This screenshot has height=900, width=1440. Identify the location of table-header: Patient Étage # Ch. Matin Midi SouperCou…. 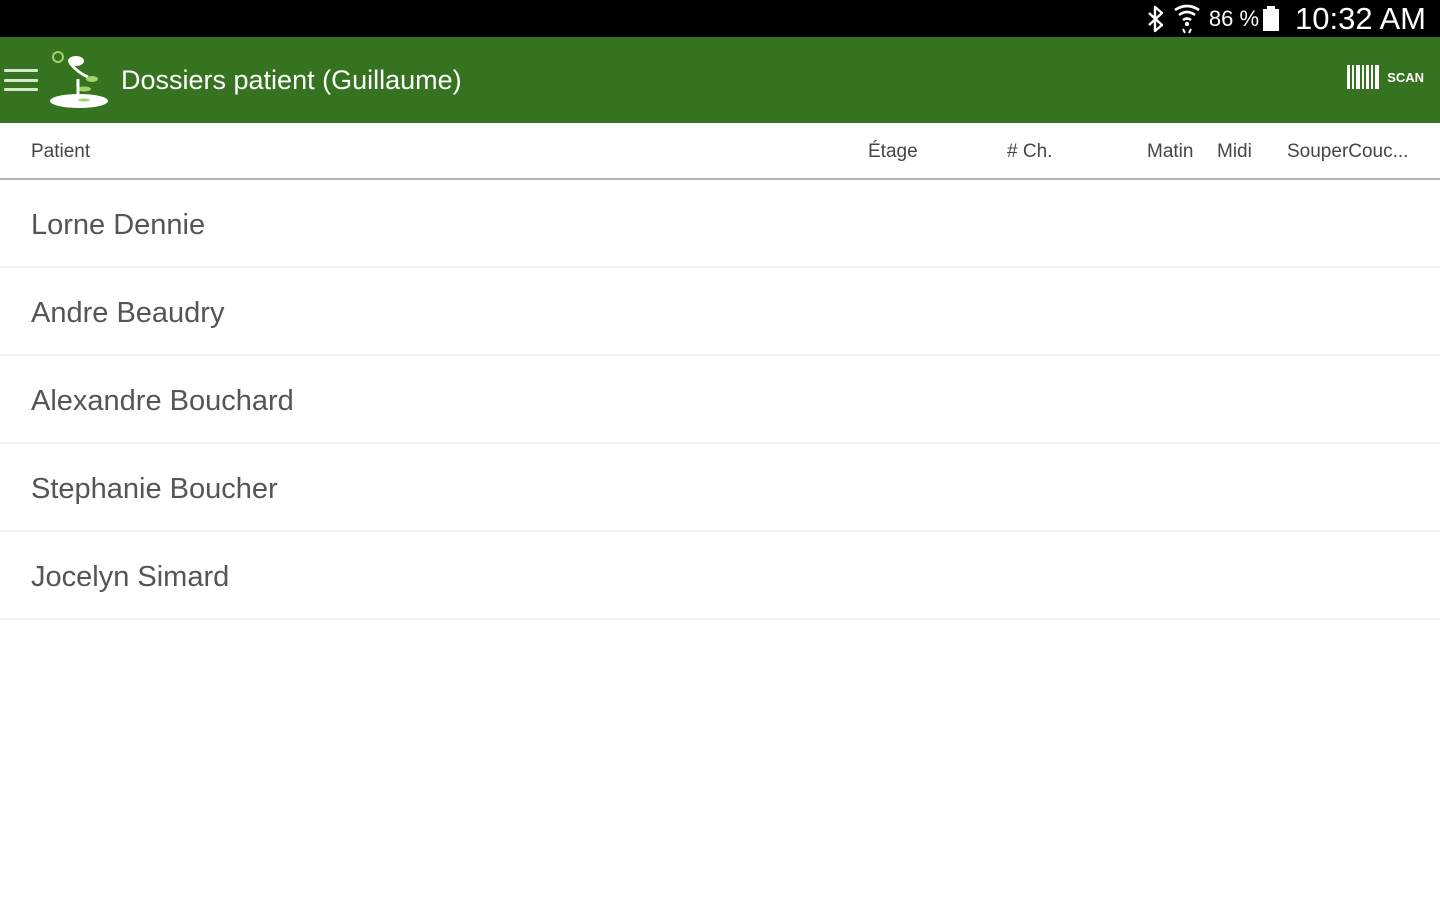
(720, 151).